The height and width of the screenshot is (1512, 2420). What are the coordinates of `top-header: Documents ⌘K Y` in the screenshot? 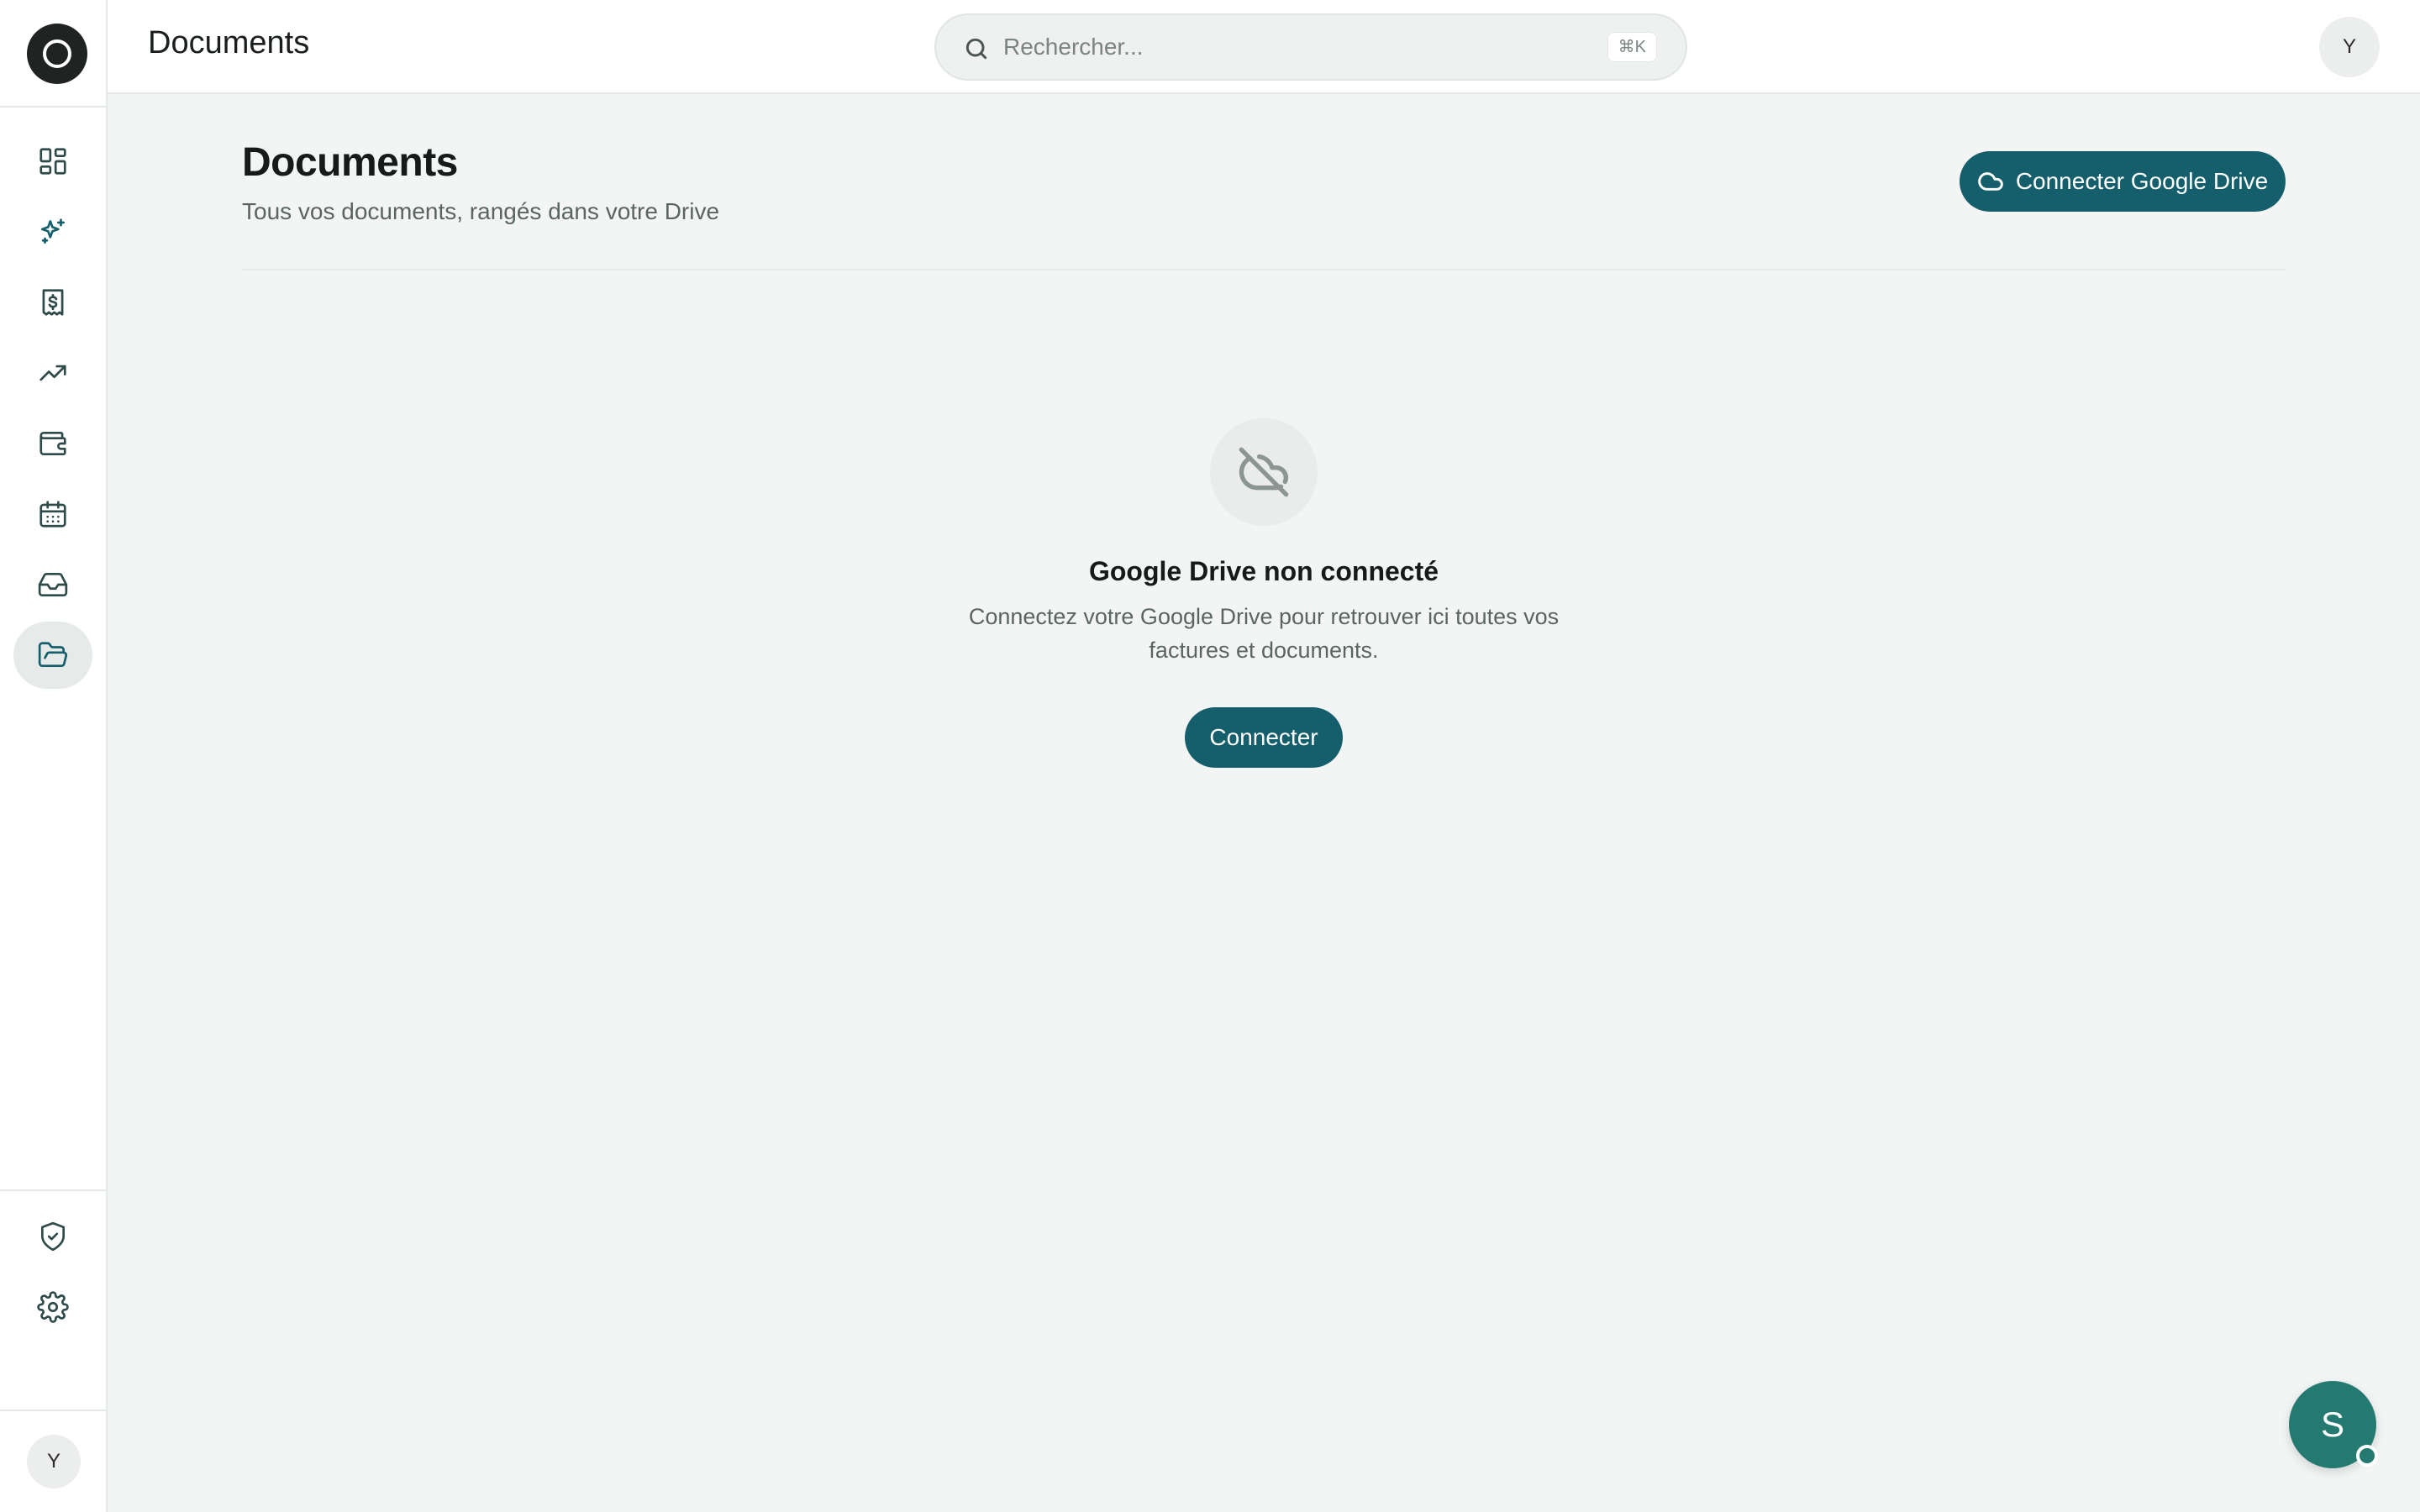 It's located at (1264, 47).